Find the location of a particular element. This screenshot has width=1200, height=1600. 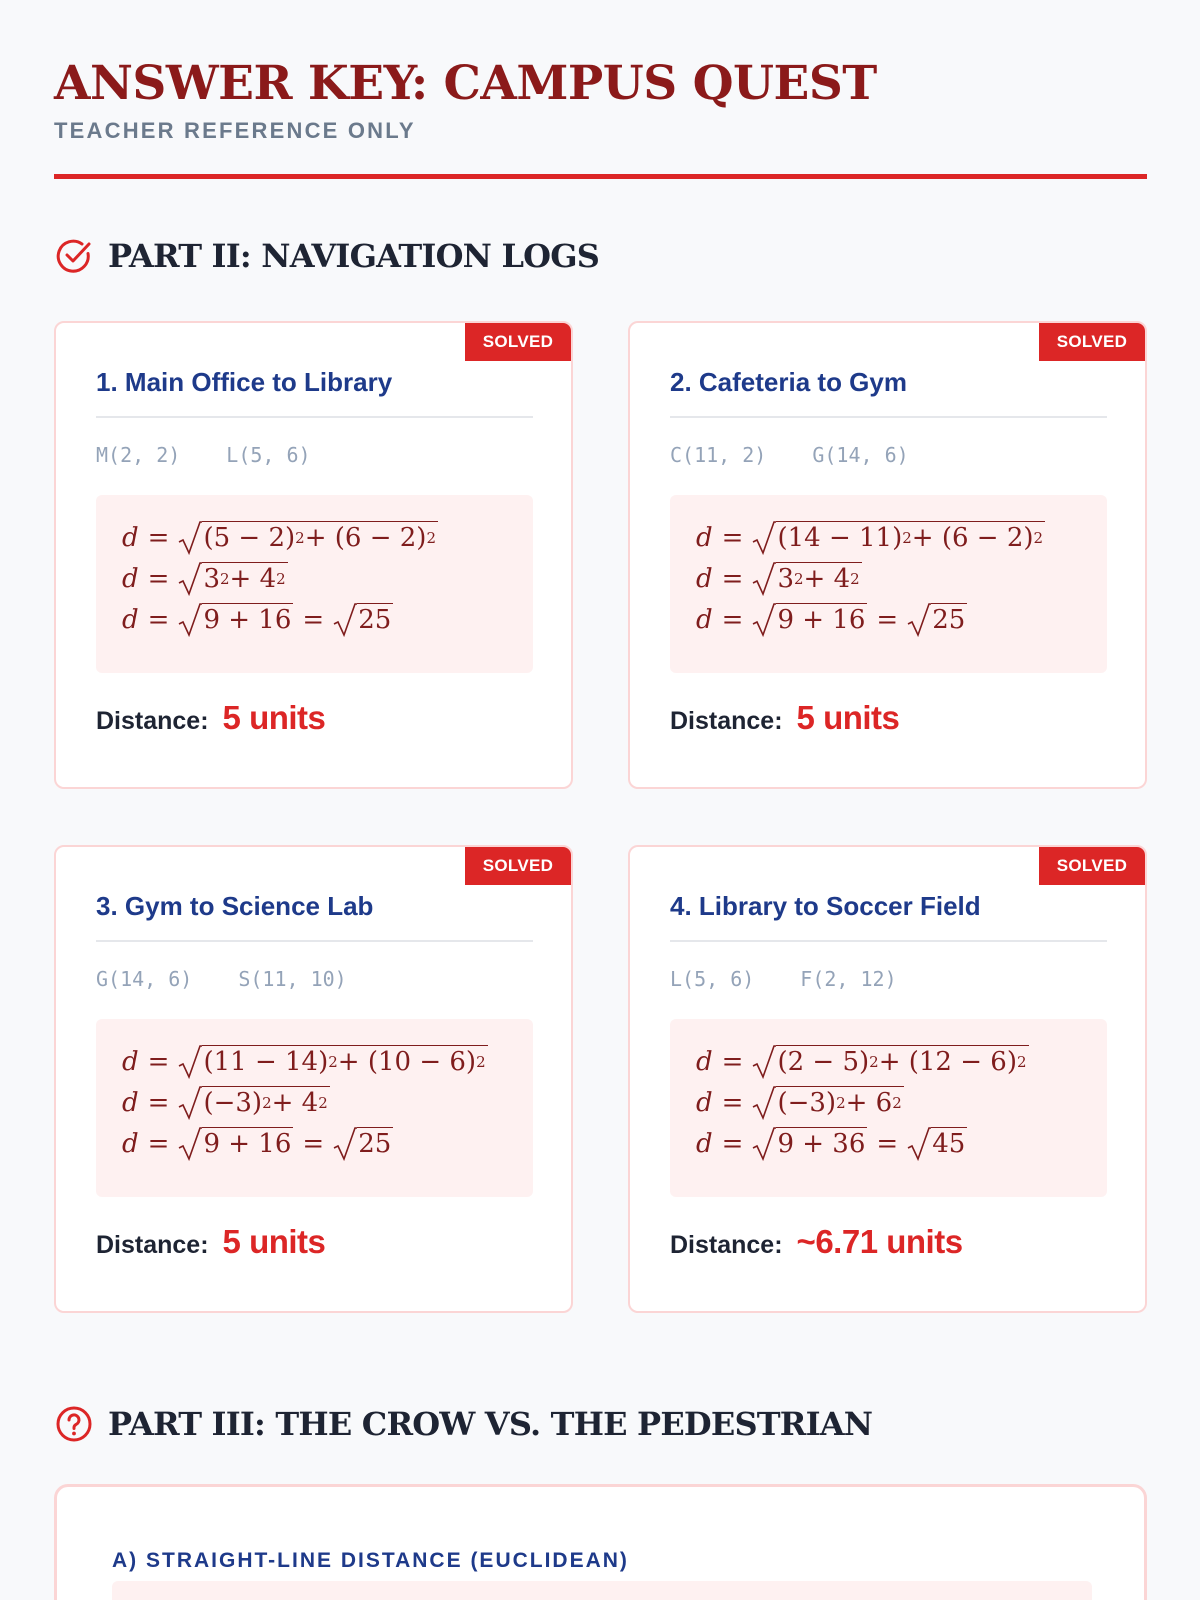

radical-expression: (2 − 5) 2 + (12 − 6) 2 is located at coordinates (890, 1061).